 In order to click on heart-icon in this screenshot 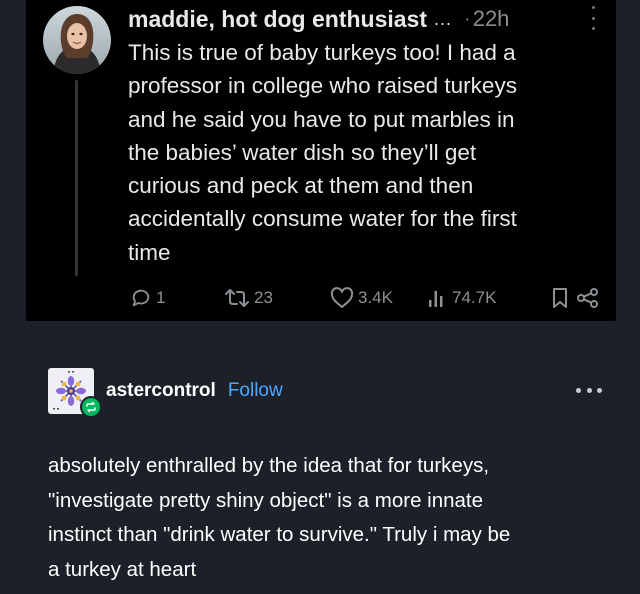, I will do `click(342, 298)`.